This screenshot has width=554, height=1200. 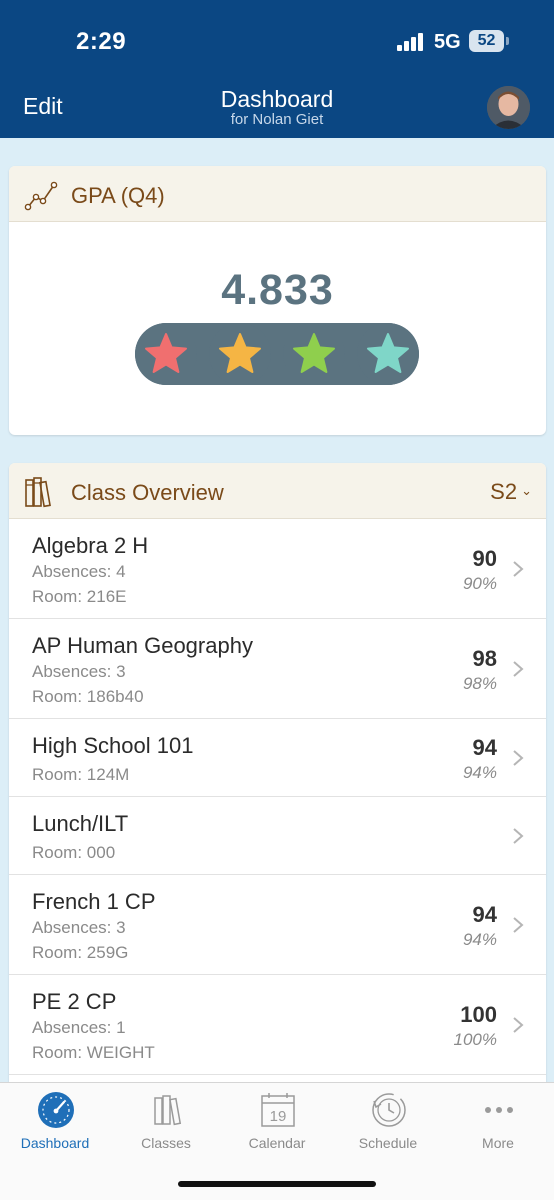 I want to click on chevron-down-icon: ⌄, so click(x=526, y=490).